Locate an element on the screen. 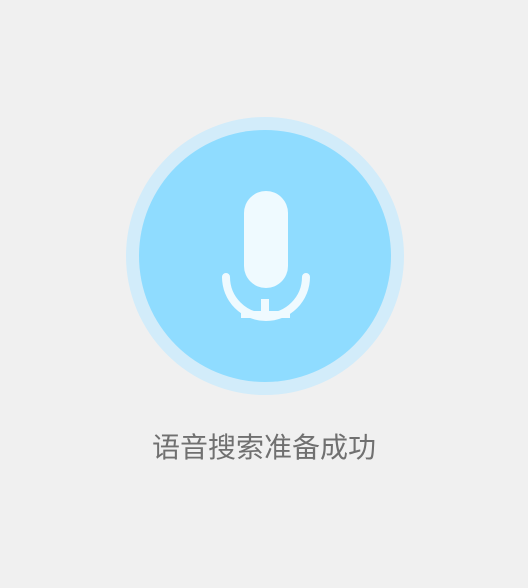  microphone-icon is located at coordinates (266, 256).